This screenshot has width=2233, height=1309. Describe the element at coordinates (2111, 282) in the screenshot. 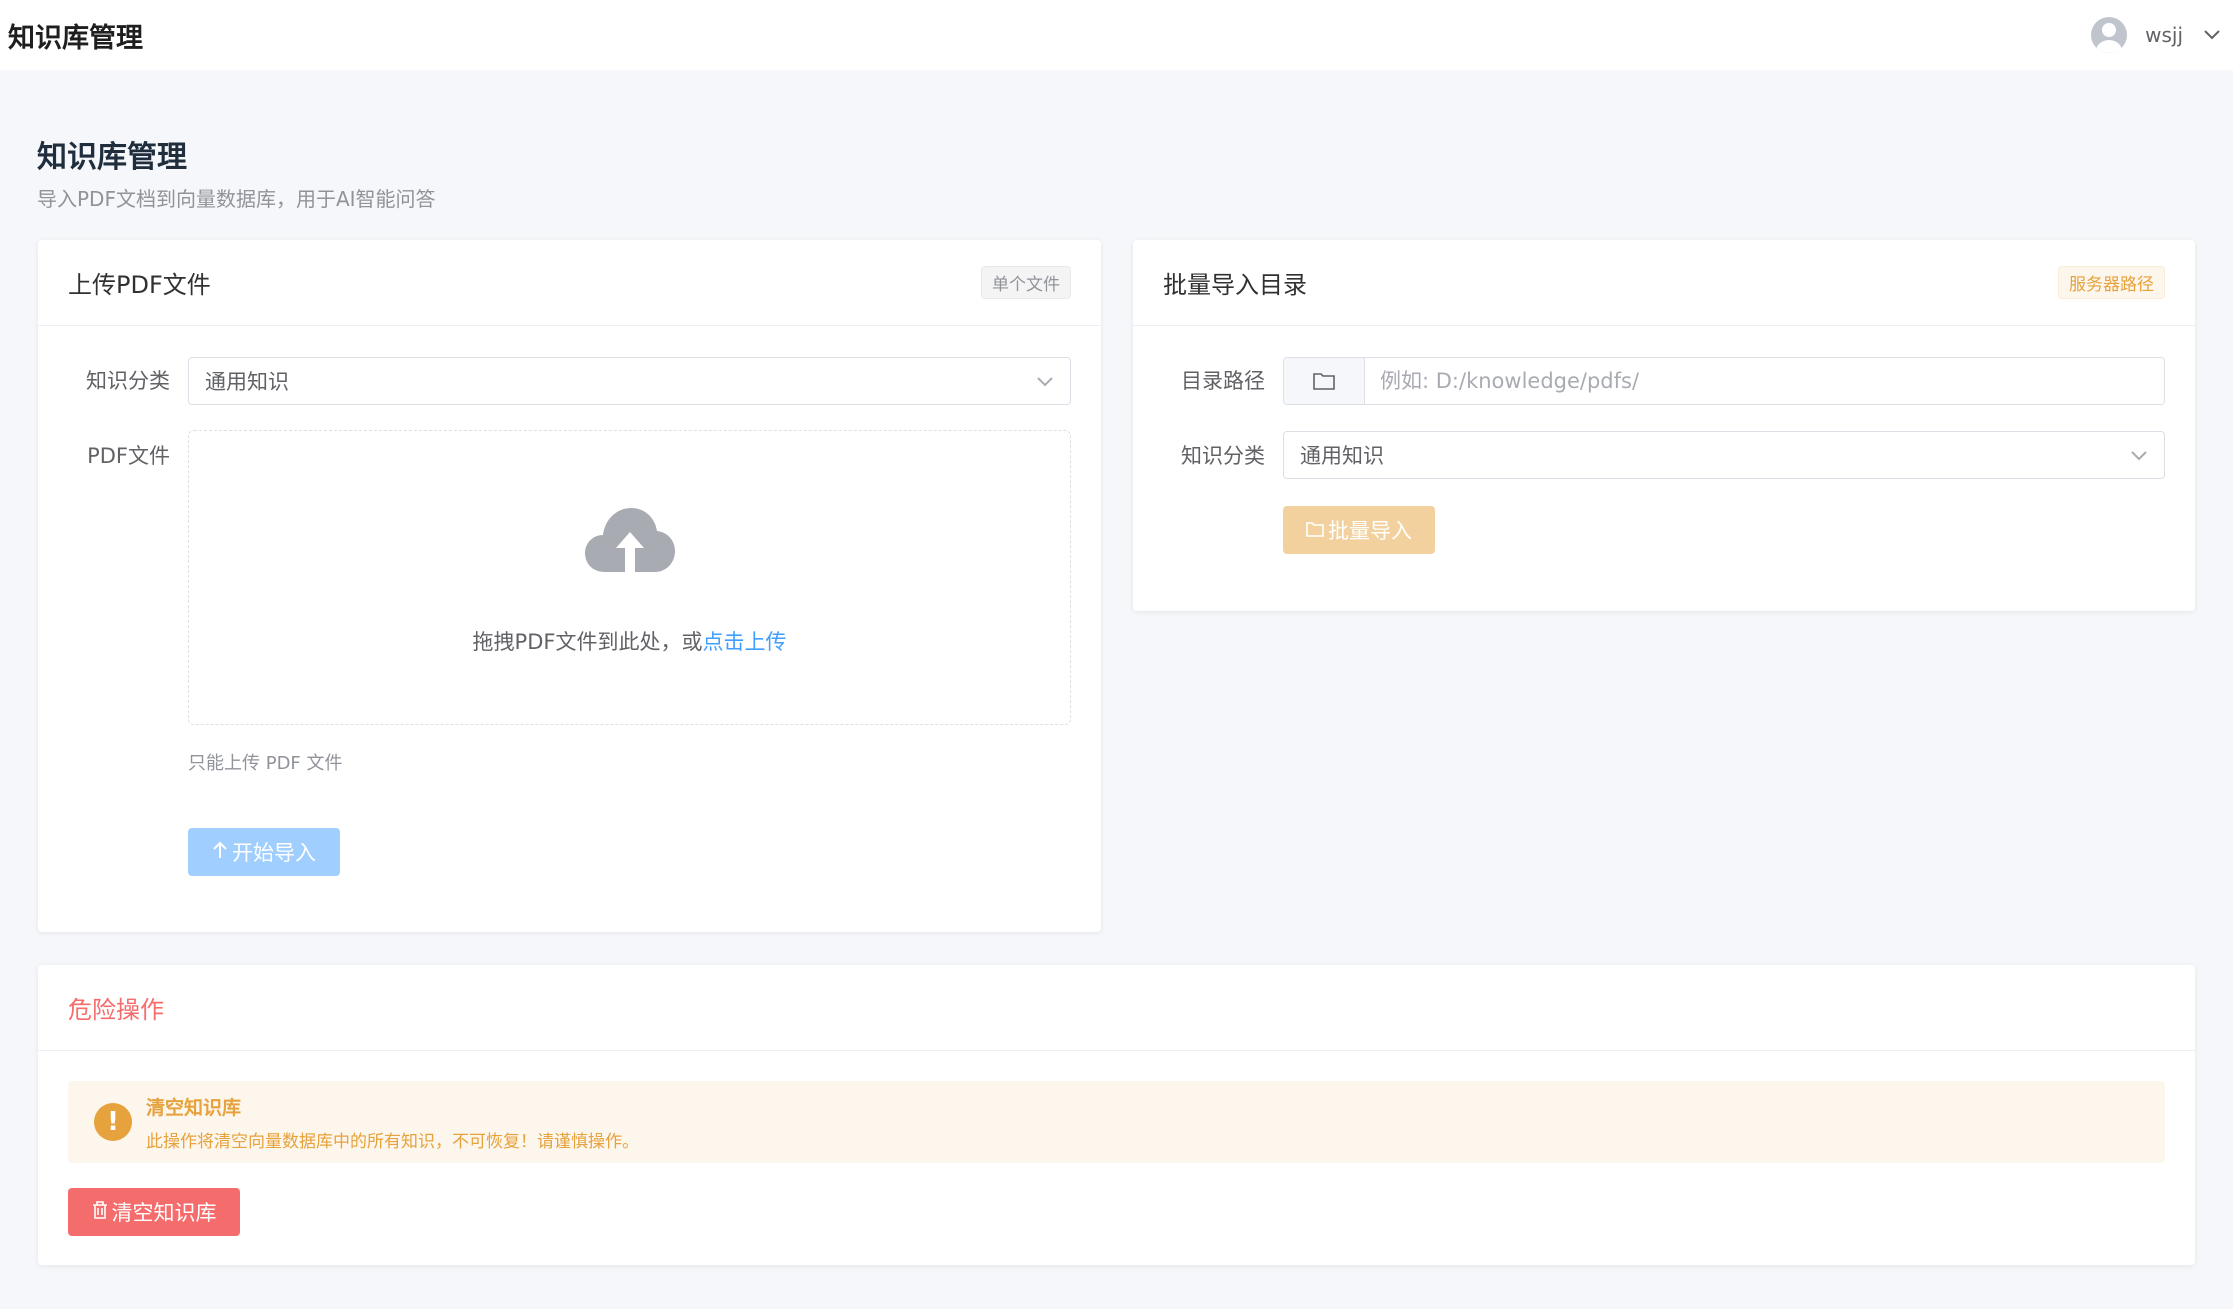

I see `server-path-tag: 服务器路径` at that location.